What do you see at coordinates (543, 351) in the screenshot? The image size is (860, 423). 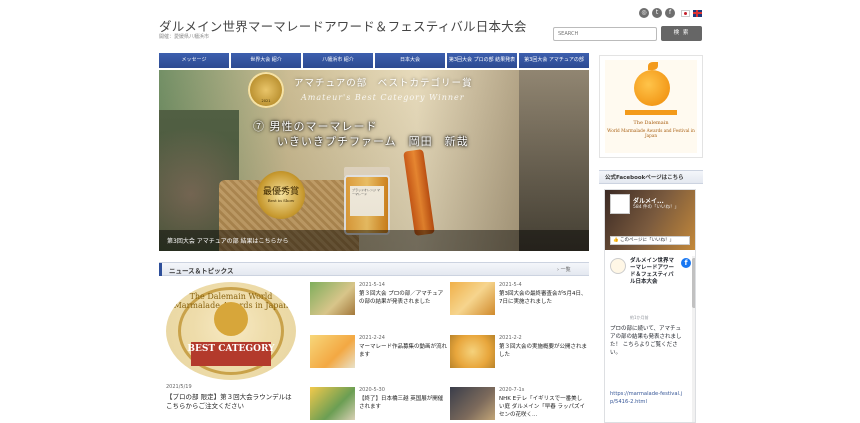 I see `news-title: 第３回大会の実施概要が公開されました` at bounding box center [543, 351].